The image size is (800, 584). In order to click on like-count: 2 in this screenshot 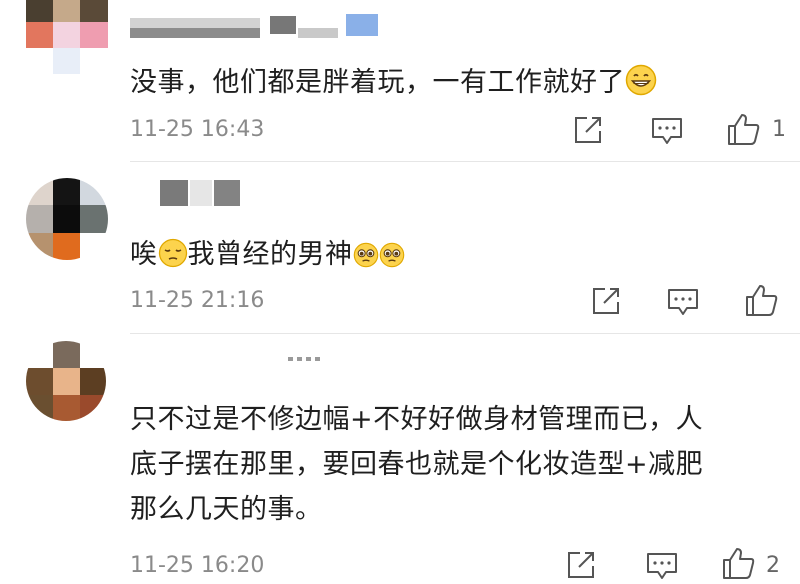, I will do `click(773, 565)`.